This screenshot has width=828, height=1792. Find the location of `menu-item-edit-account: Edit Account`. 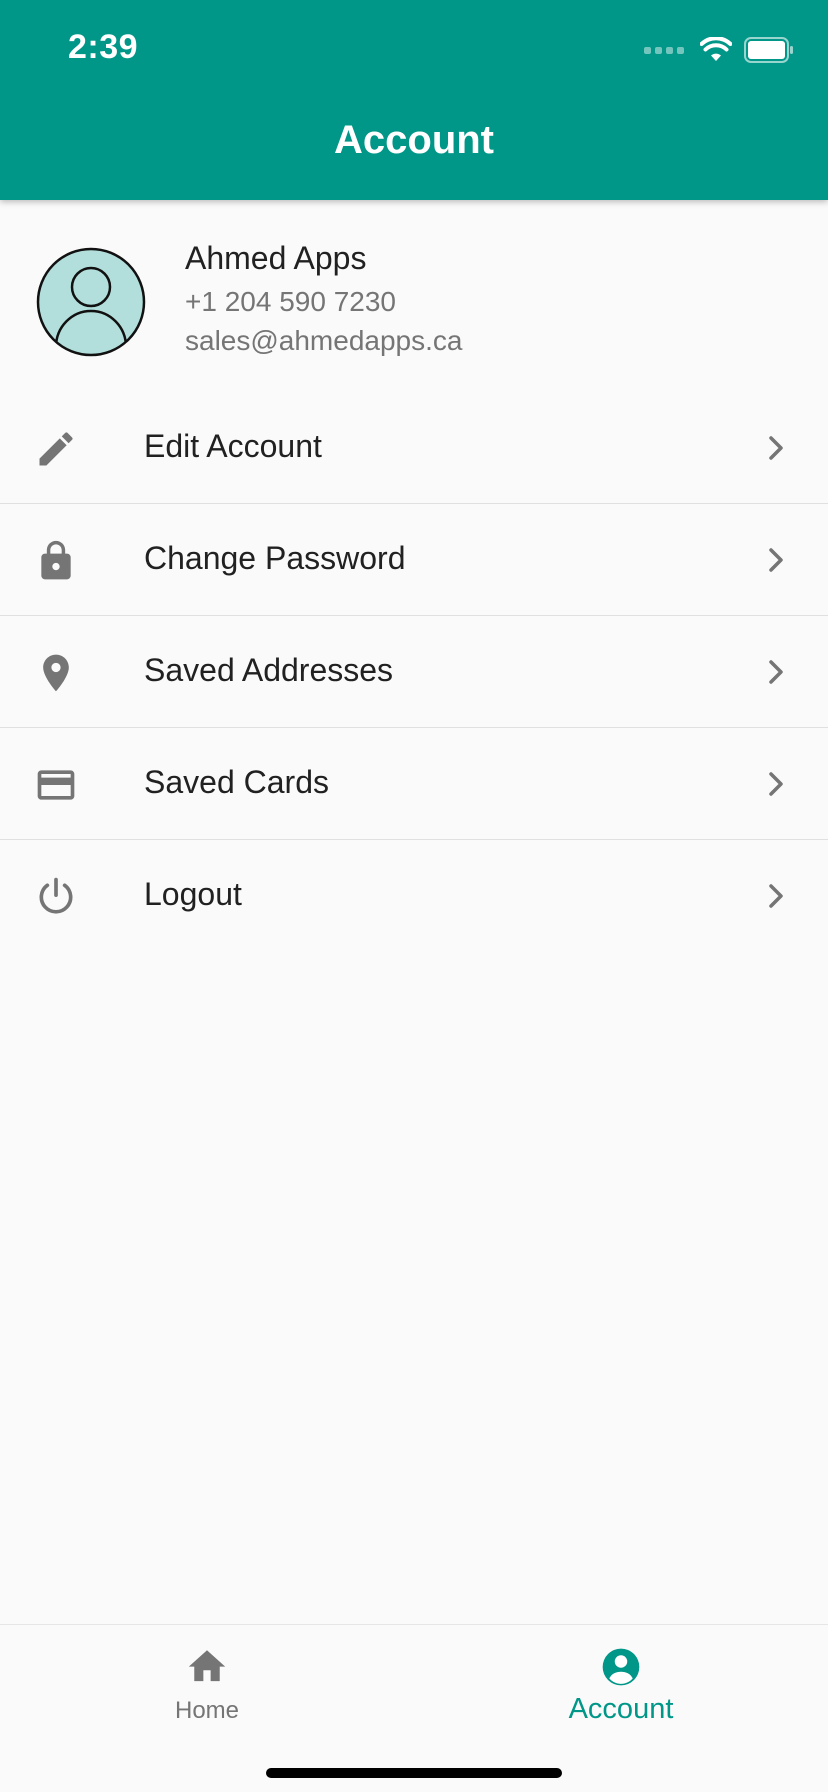

menu-item-edit-account: Edit Account is located at coordinates (414, 448).